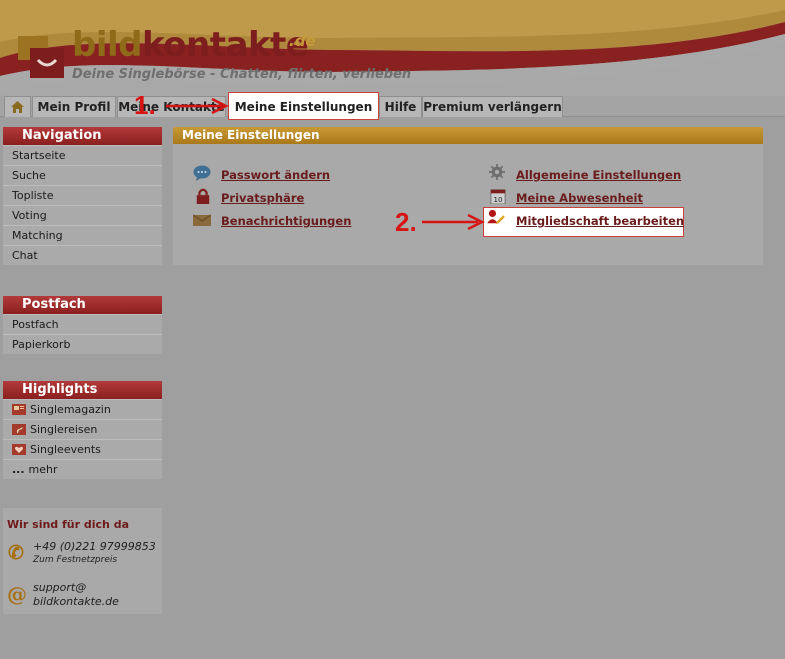 This screenshot has height=659, width=785. I want to click on travel-icon, so click(19, 429).